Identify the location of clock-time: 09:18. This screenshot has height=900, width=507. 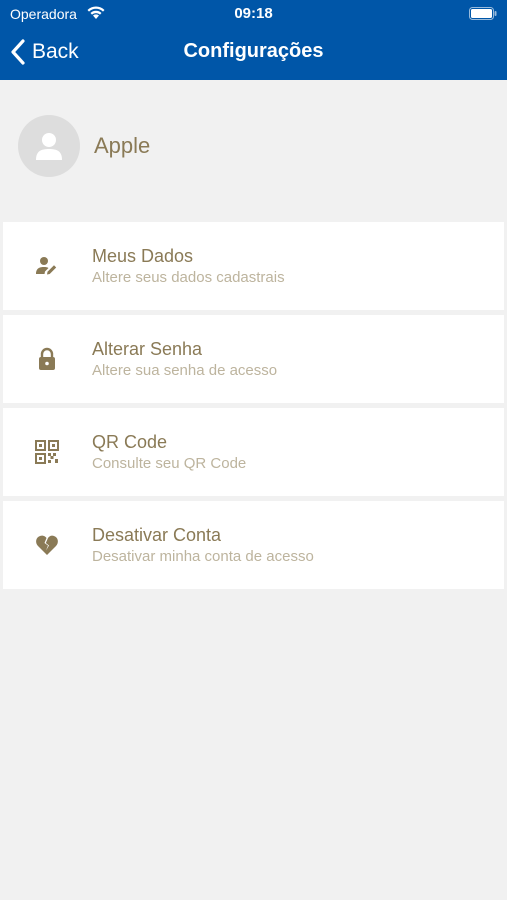
(253, 13).